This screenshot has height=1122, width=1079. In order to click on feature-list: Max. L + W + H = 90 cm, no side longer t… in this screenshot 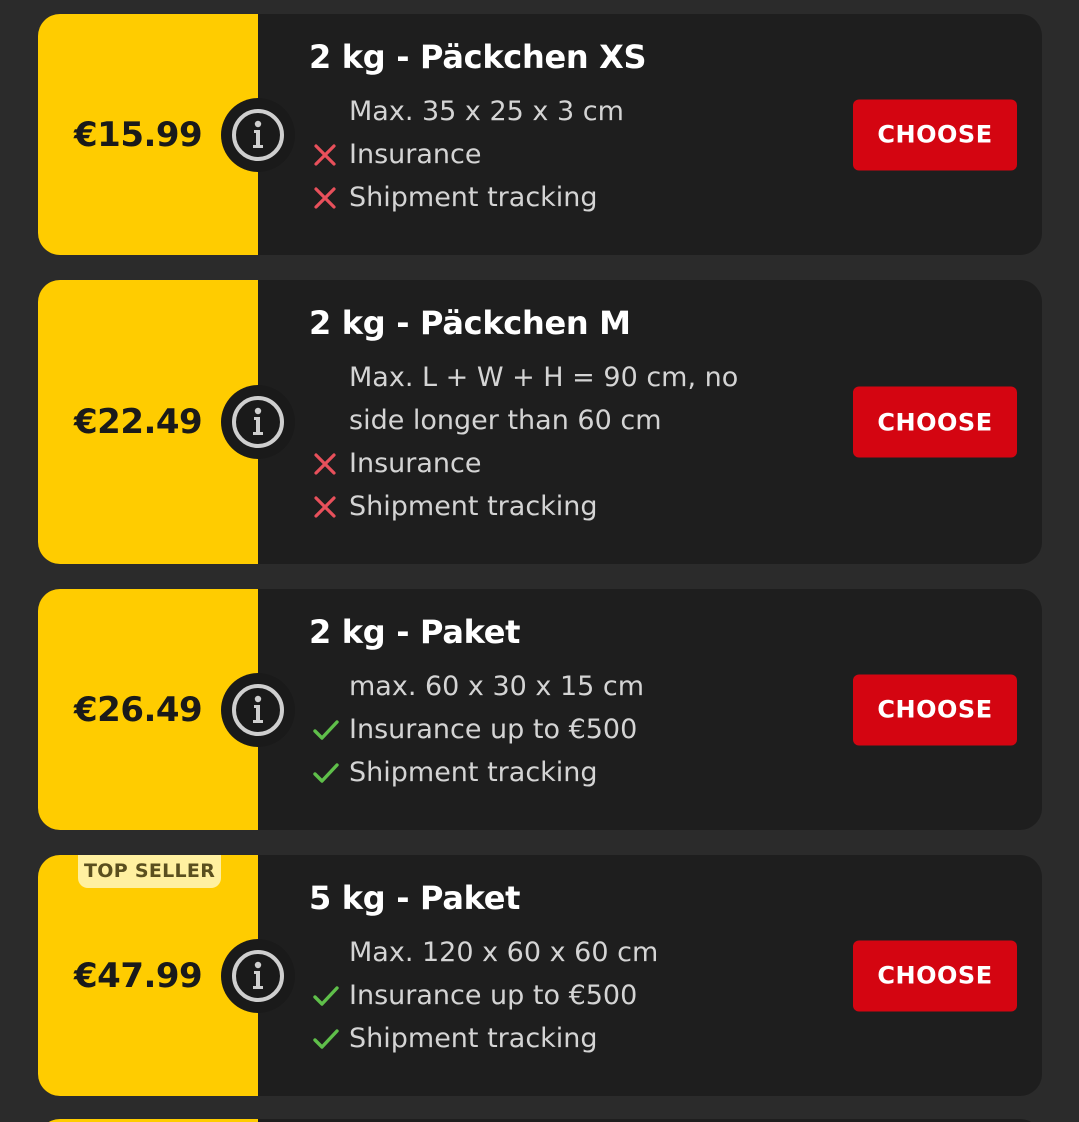, I will do `click(553, 442)`.